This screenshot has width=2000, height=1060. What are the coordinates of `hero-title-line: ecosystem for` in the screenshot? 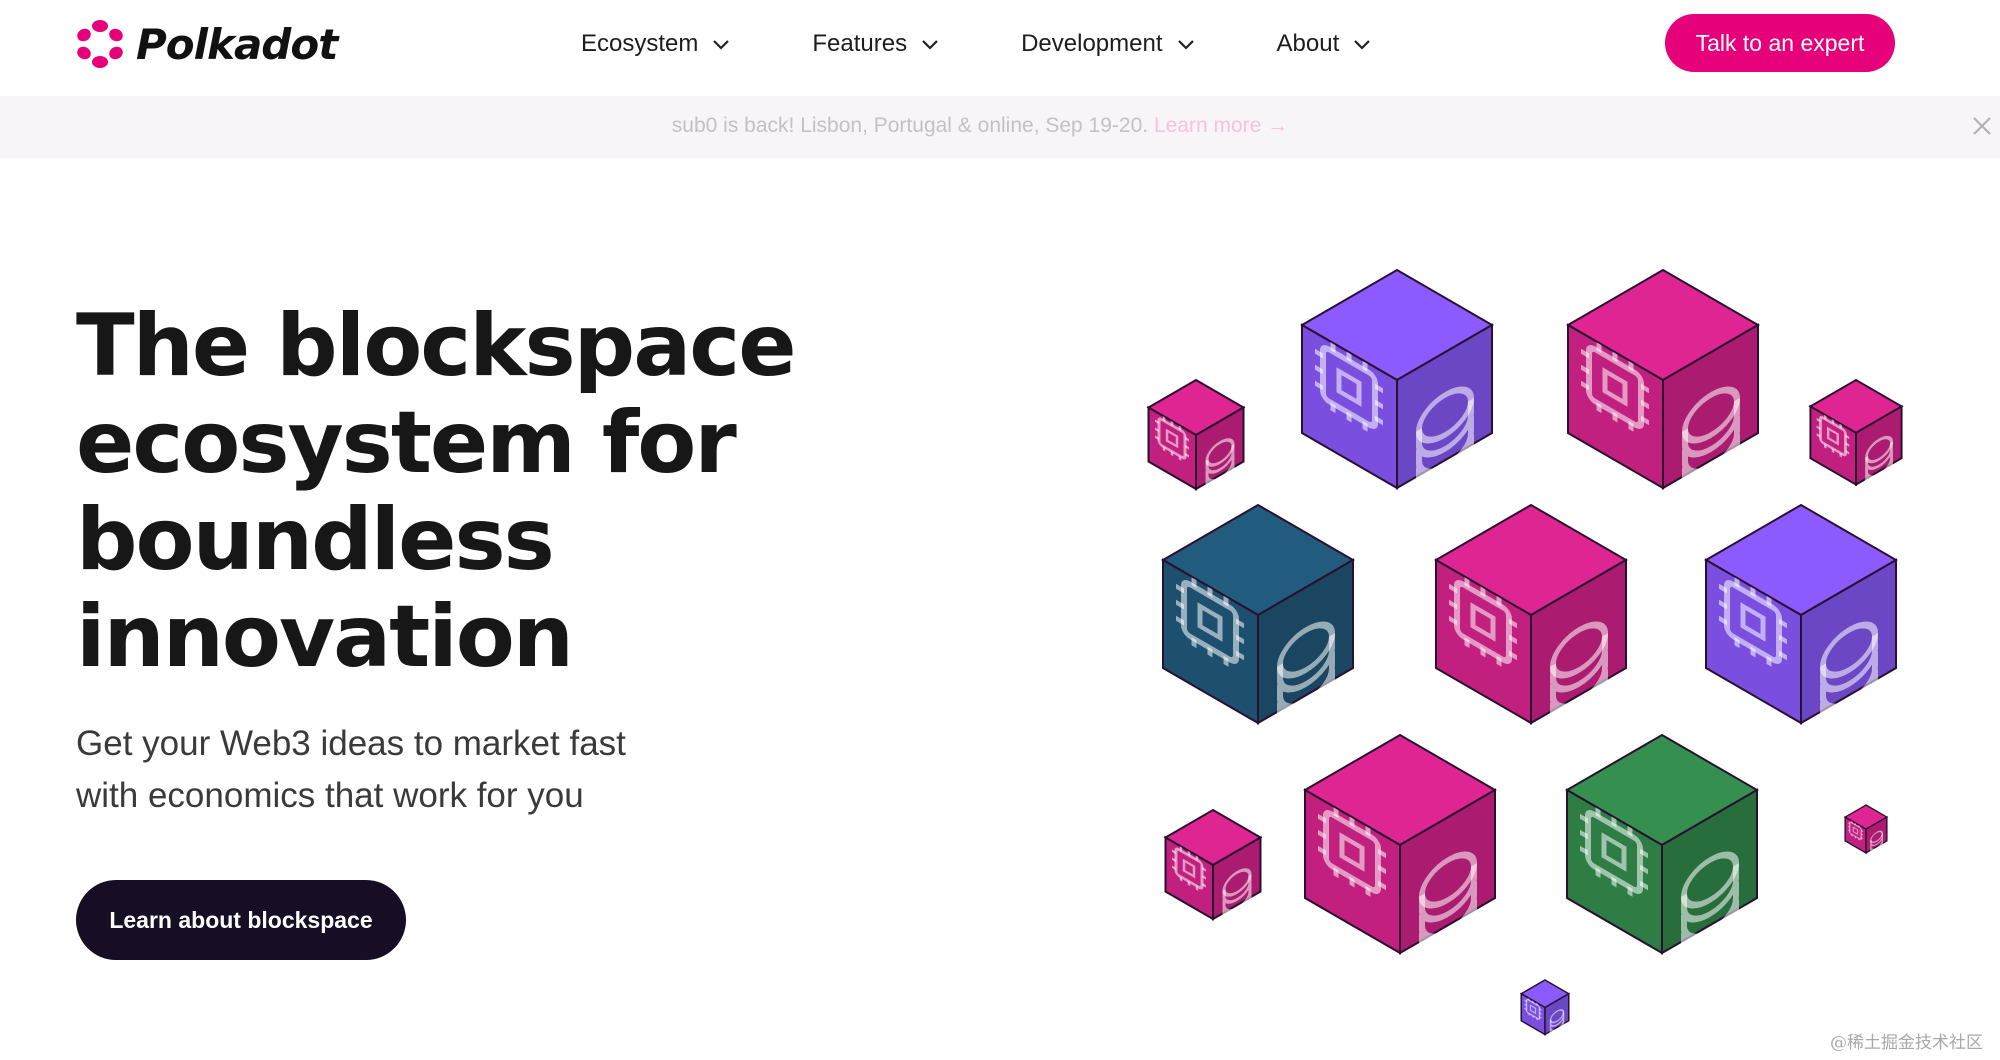 It's located at (406, 443).